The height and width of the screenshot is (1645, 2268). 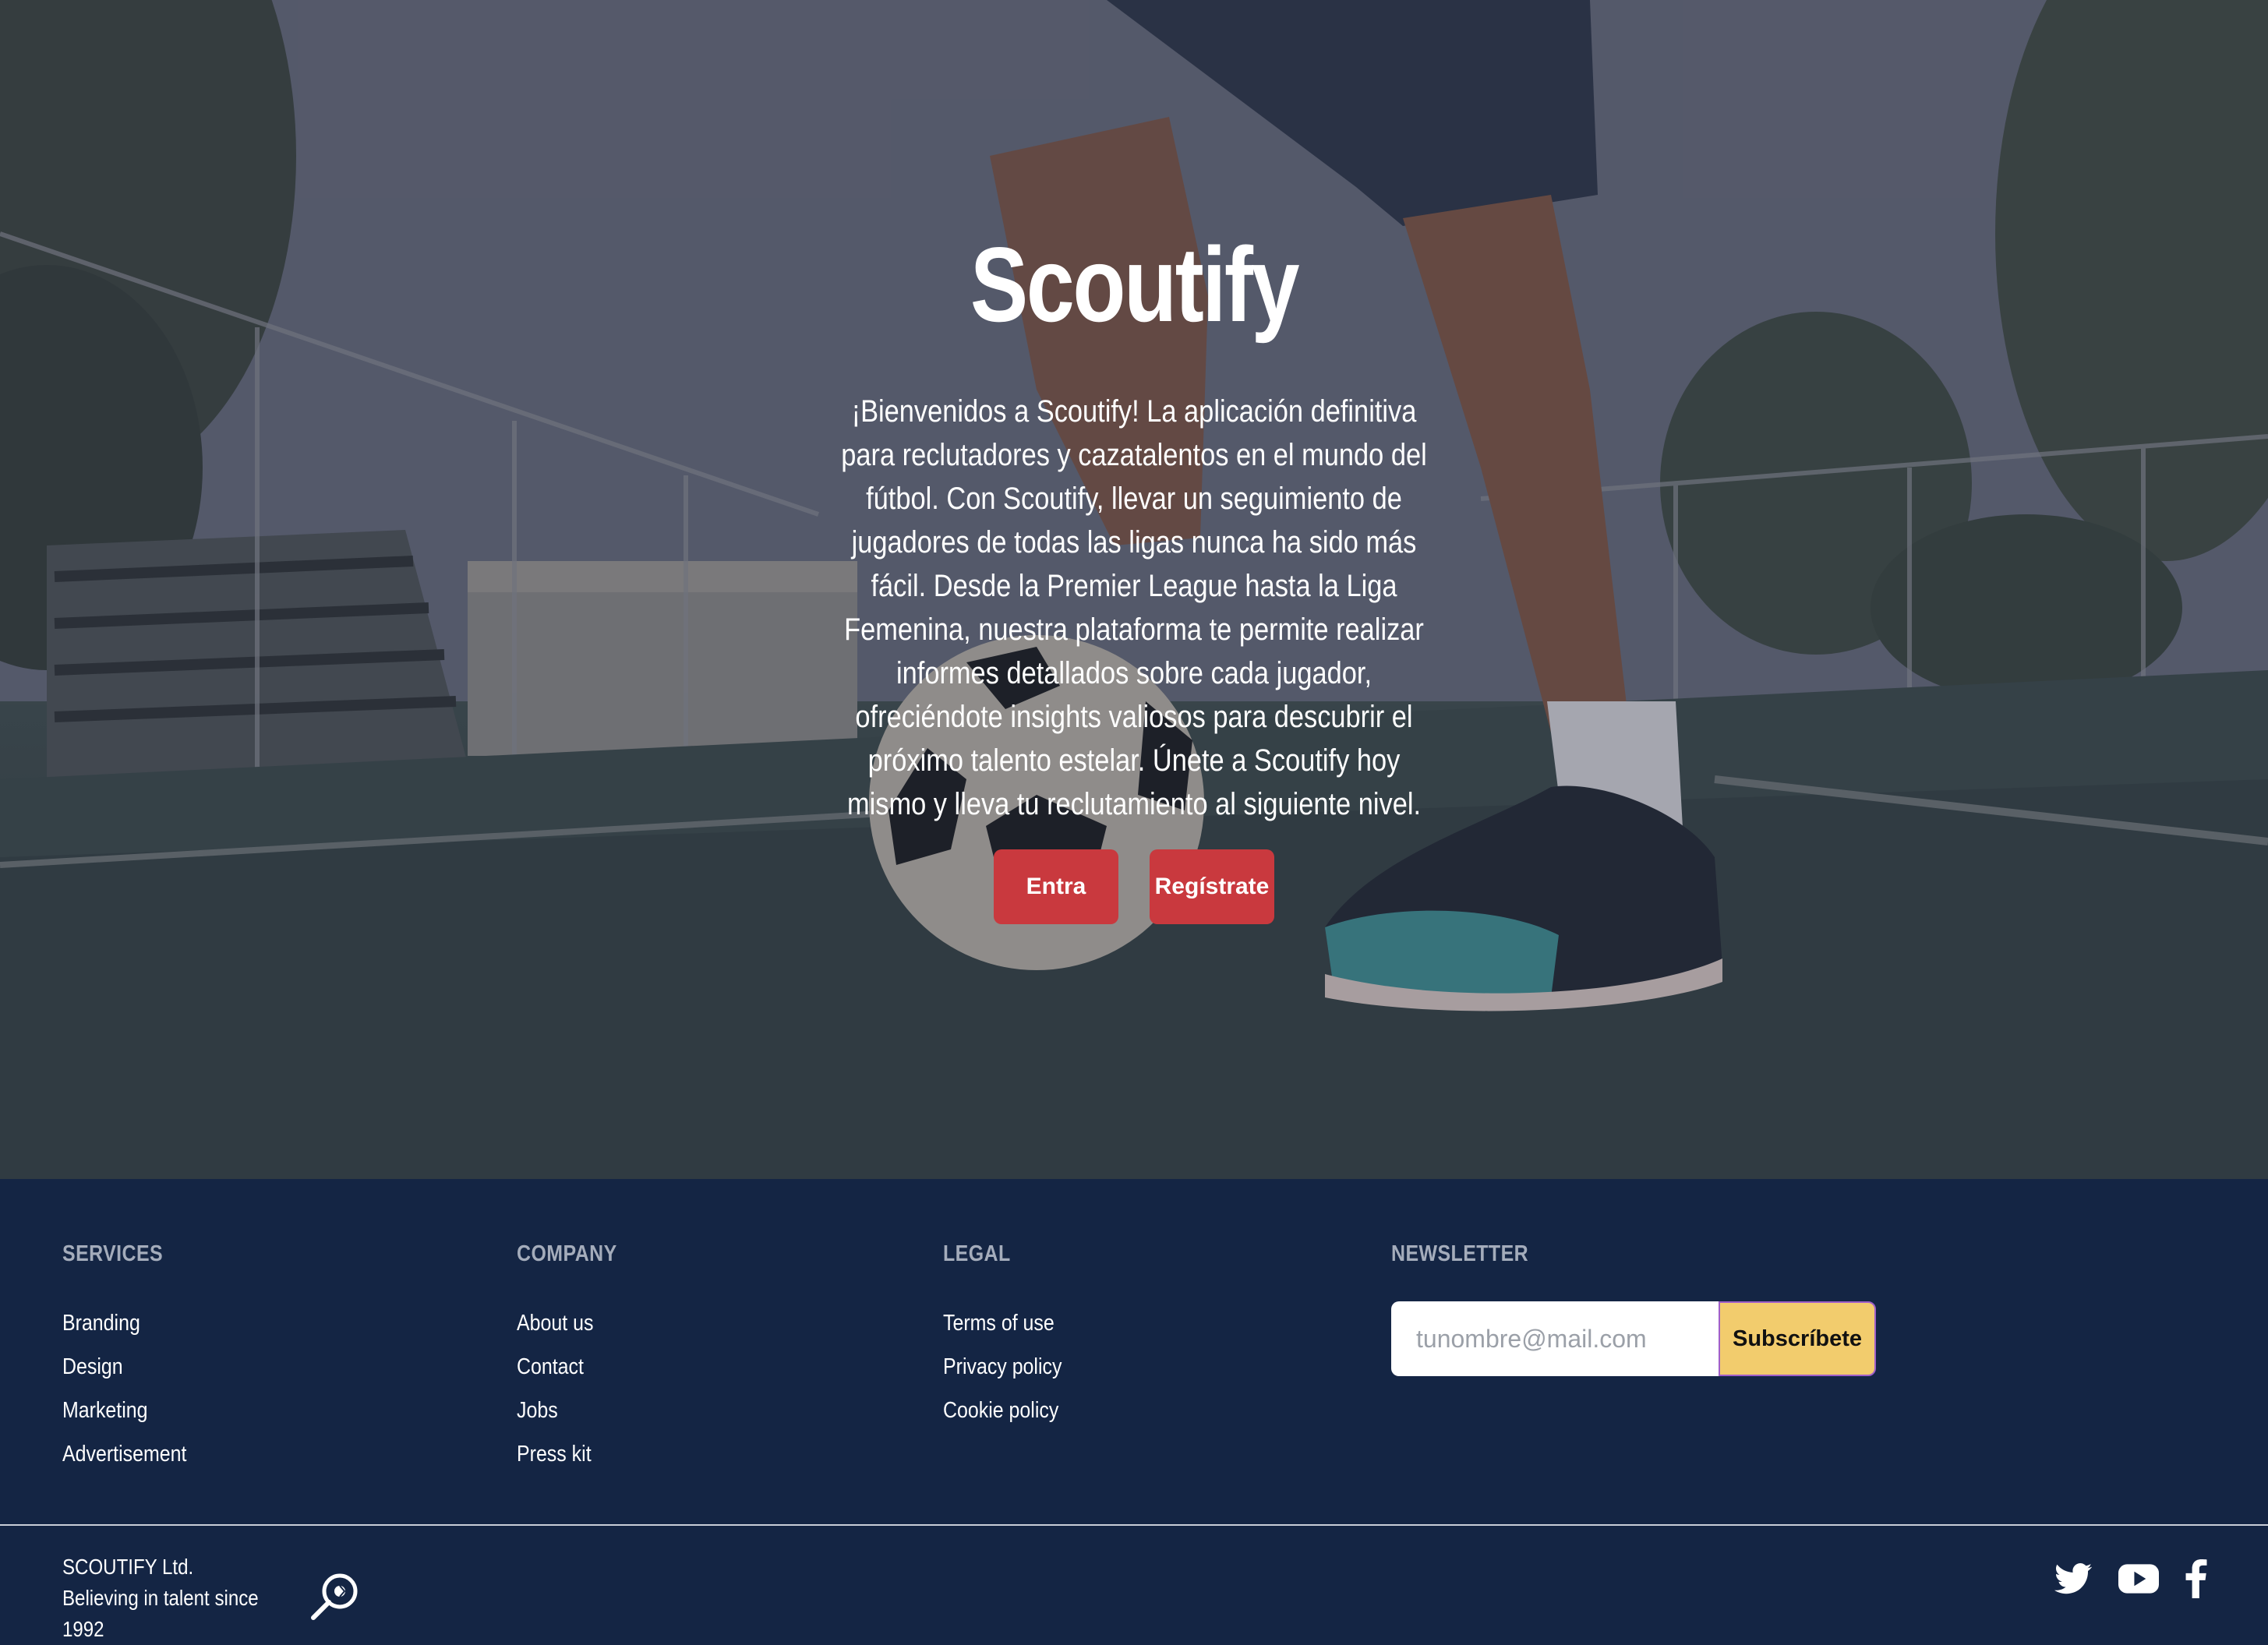 What do you see at coordinates (1555, 1338) in the screenshot?
I see `newsletter-email-input` at bounding box center [1555, 1338].